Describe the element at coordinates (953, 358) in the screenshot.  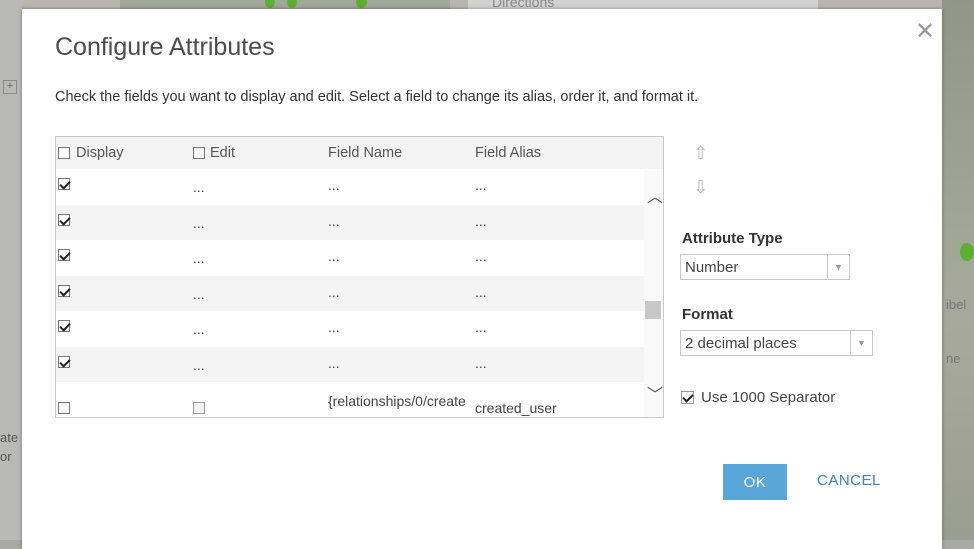
I see `background-map-label: ne` at that location.